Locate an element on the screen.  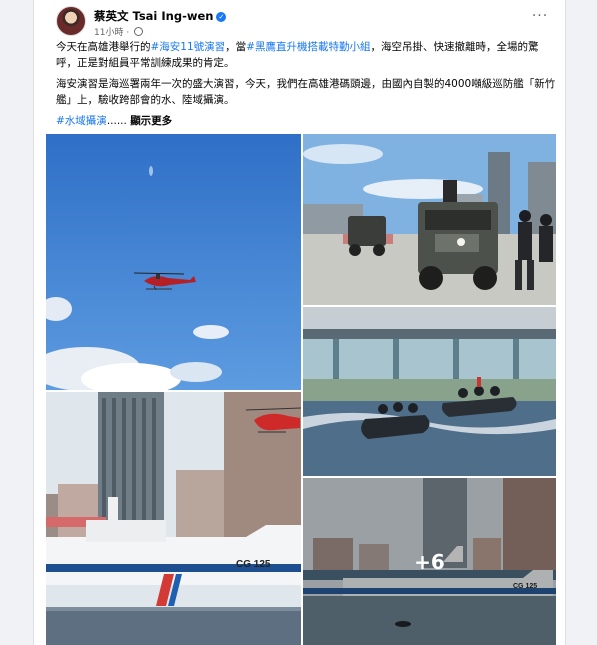
more-photos-overlay: +6 is located at coordinates (429, 561).